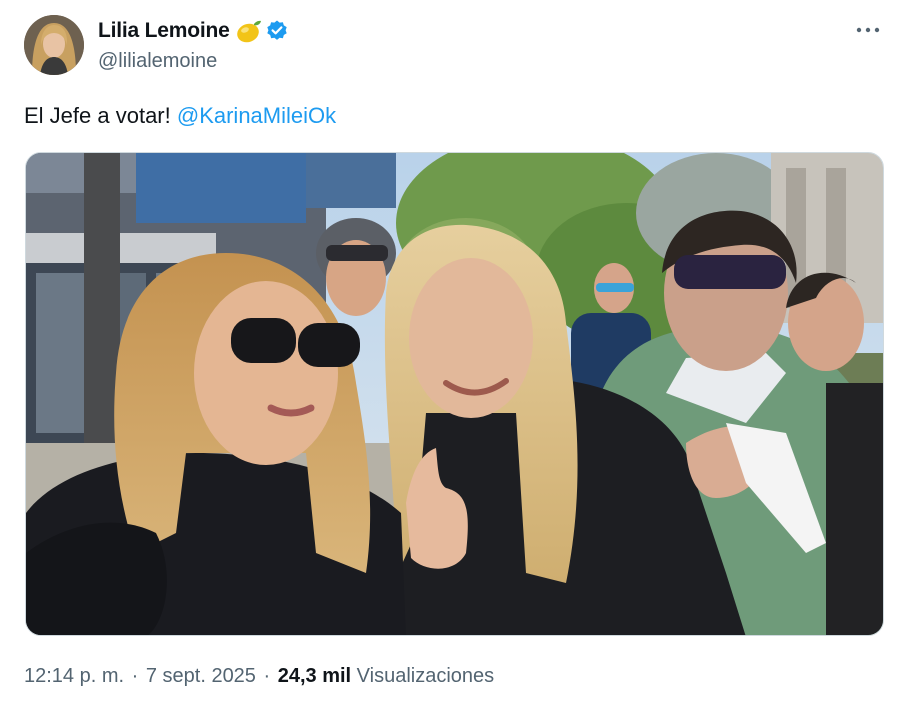  I want to click on verified-badge-icon, so click(277, 31).